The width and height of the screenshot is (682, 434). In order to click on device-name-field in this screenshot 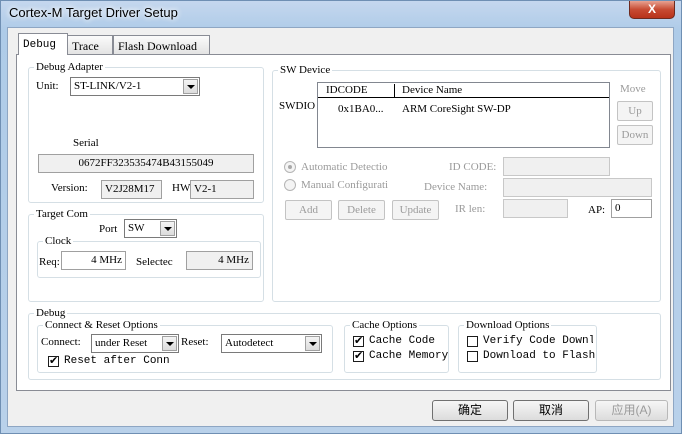, I will do `click(577, 187)`.